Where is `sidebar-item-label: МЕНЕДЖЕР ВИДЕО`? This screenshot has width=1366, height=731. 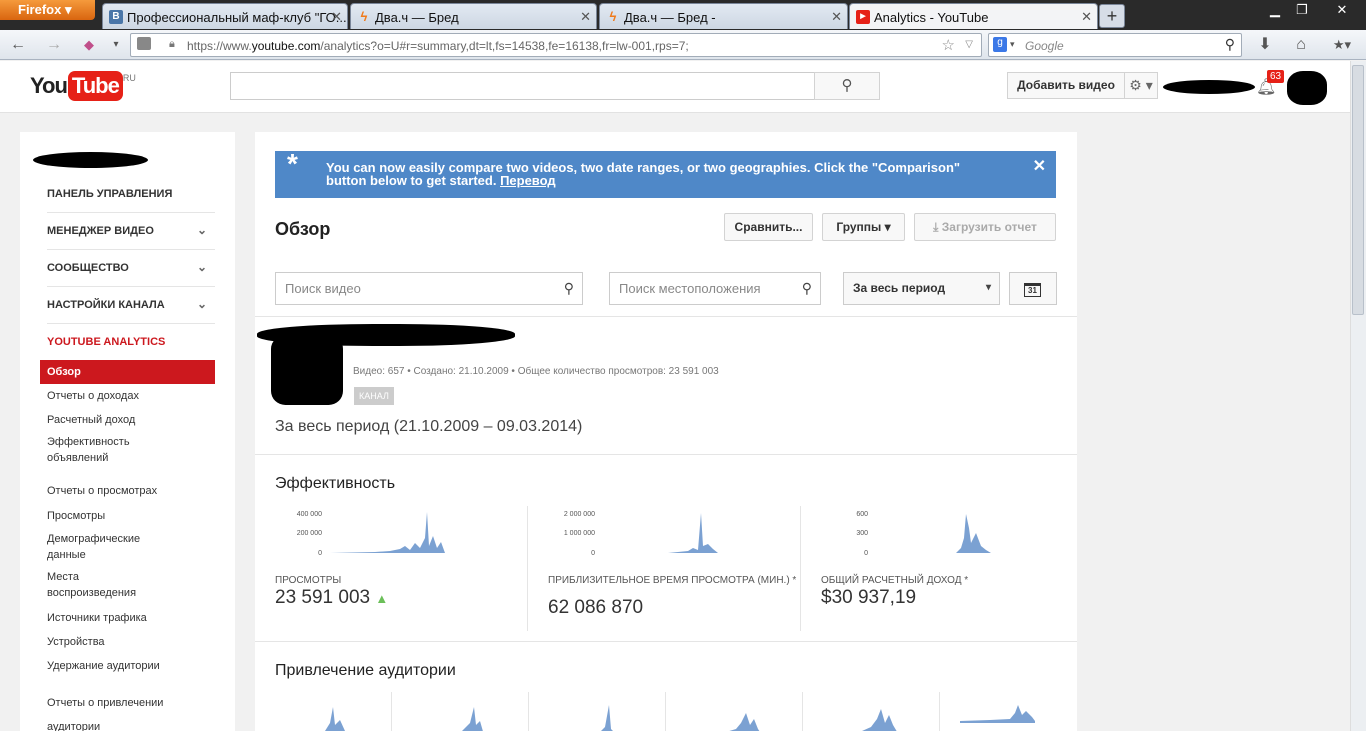
sidebar-item-label: МЕНЕДЖЕР ВИДЕО is located at coordinates (100, 231).